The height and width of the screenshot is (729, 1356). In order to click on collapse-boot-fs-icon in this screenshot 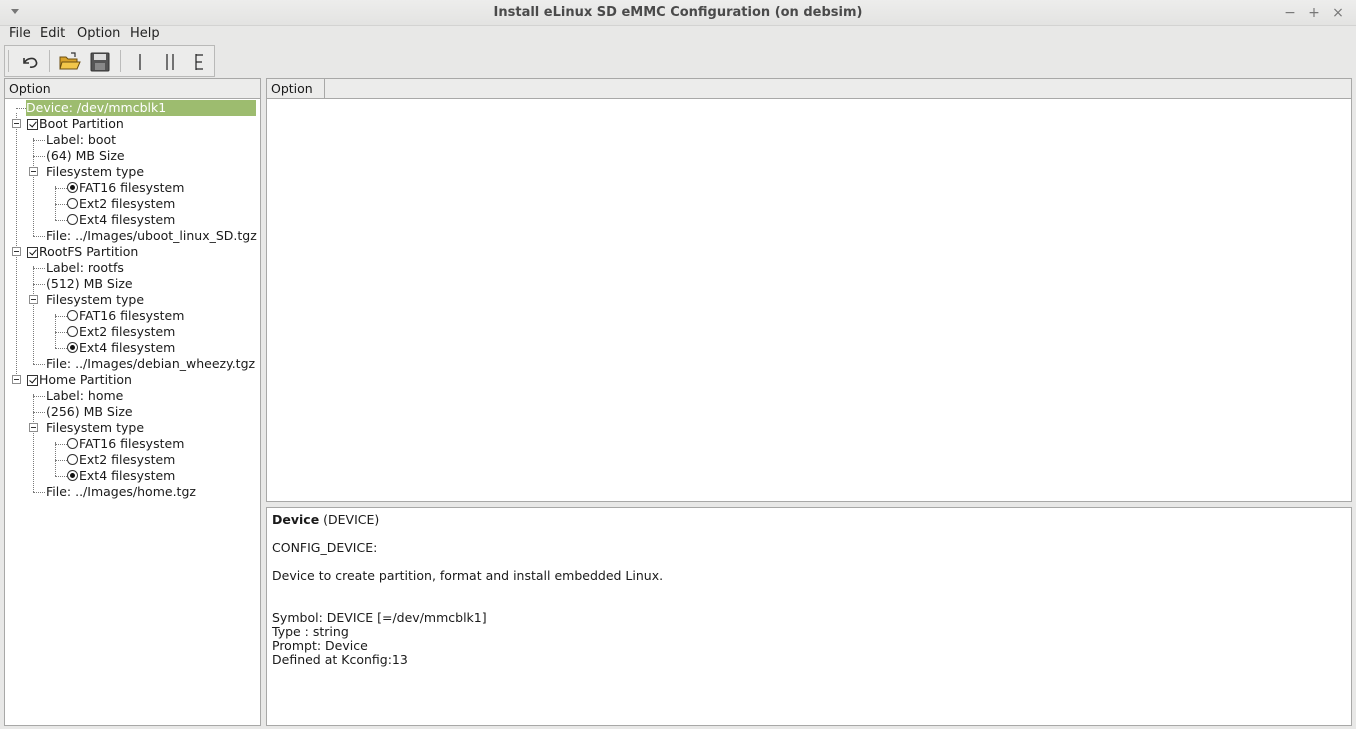, I will do `click(33, 171)`.